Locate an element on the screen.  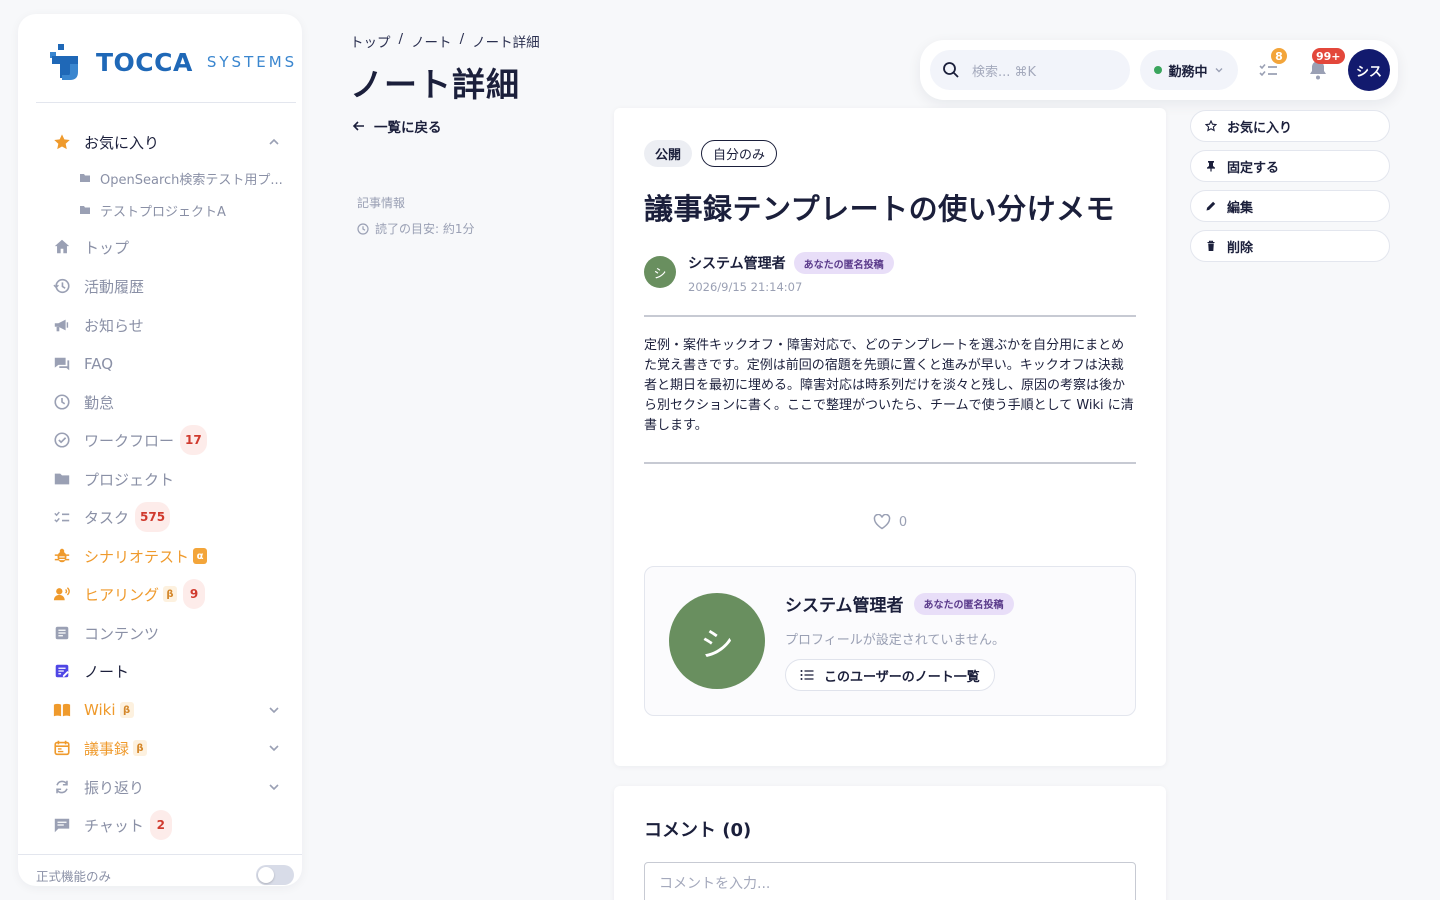
author-info: シ システム管理者 あなたの匿名投稿 2026/9/15 21:14:07 is located at coordinates (769, 273).